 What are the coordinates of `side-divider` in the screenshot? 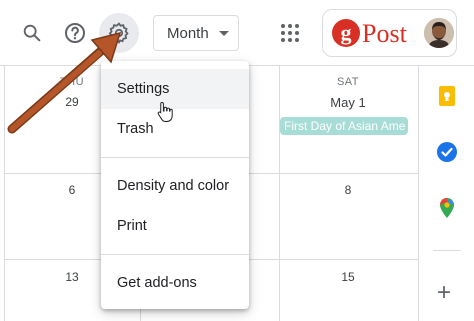 It's located at (447, 250).